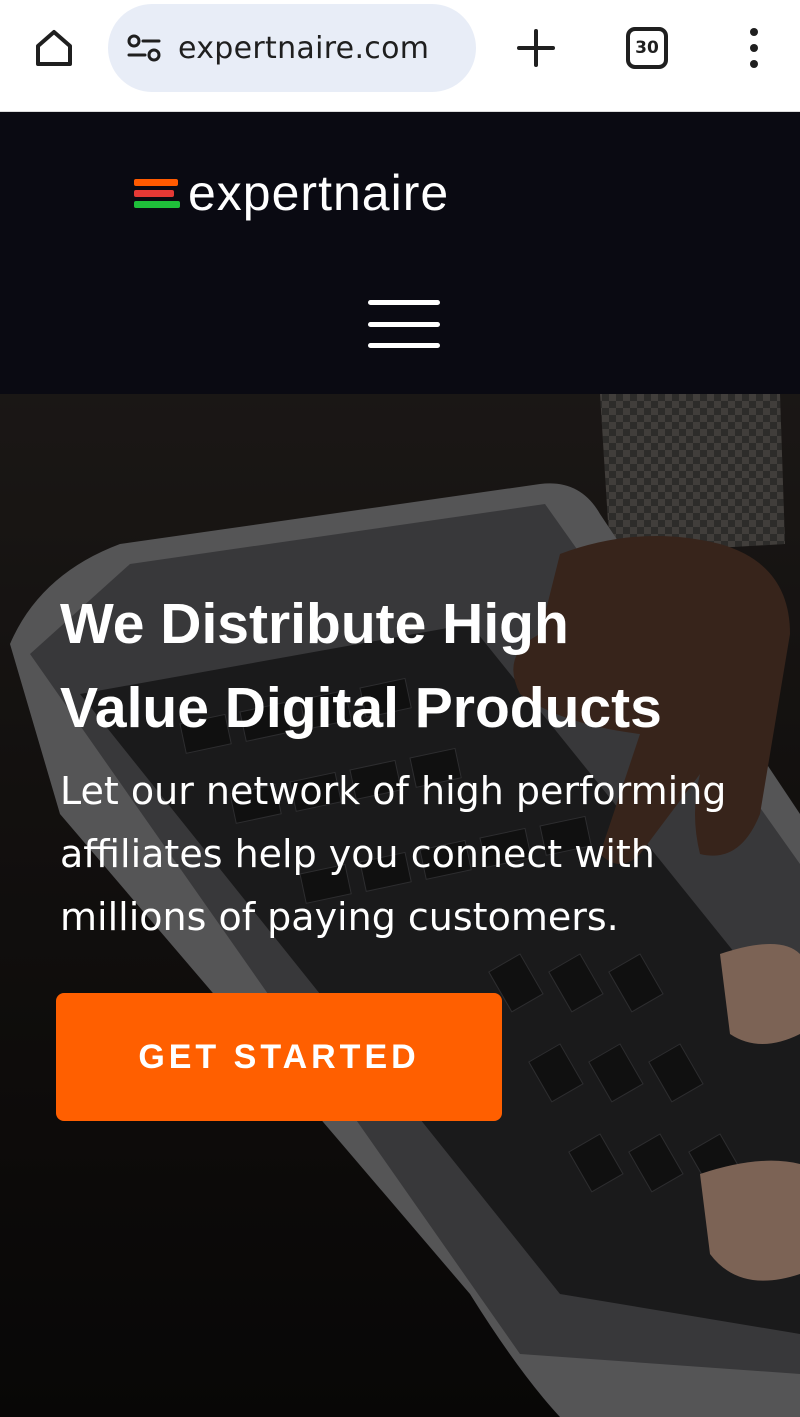  I want to click on logo-mark, so click(158, 193).